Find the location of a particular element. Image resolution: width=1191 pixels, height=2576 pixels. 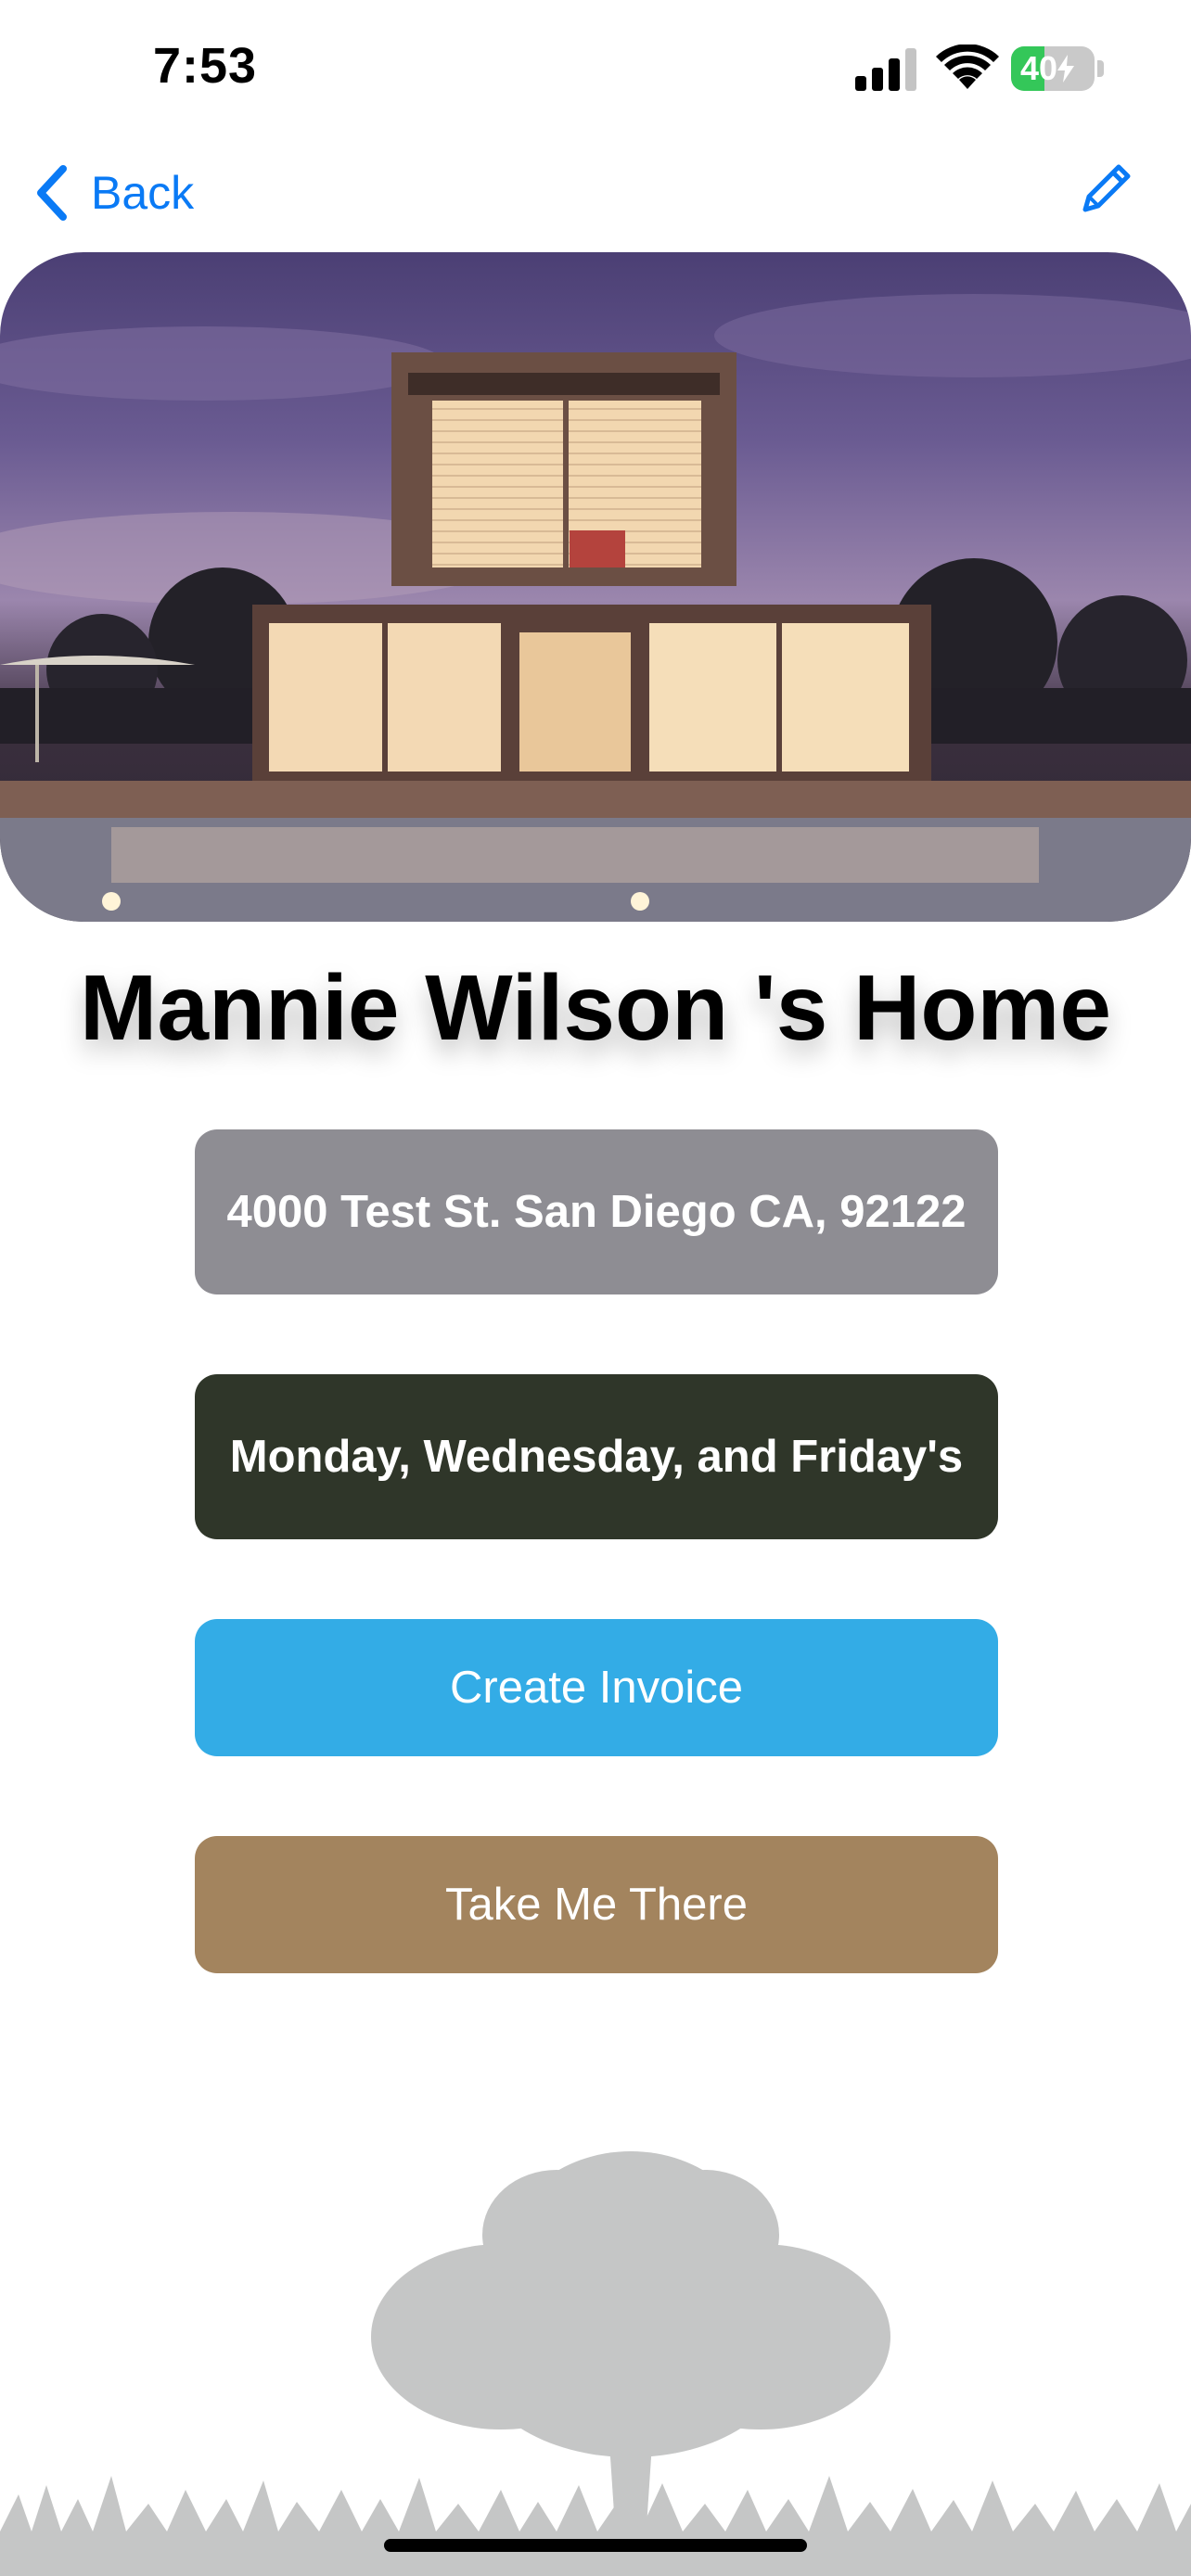

address-label: 4000 Test St. San Diego CA, 92122 is located at coordinates (597, 1211).